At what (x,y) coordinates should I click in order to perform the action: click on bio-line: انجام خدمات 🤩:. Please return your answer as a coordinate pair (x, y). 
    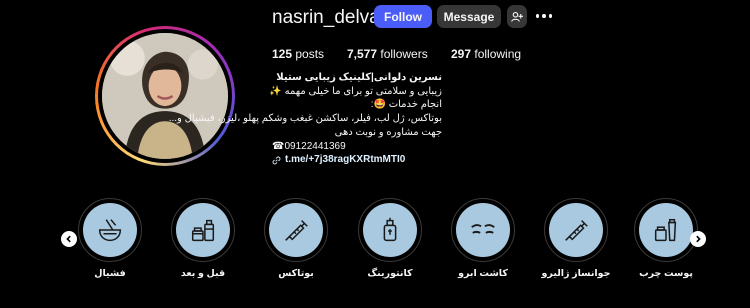
    Looking at the image, I should click on (406, 105).